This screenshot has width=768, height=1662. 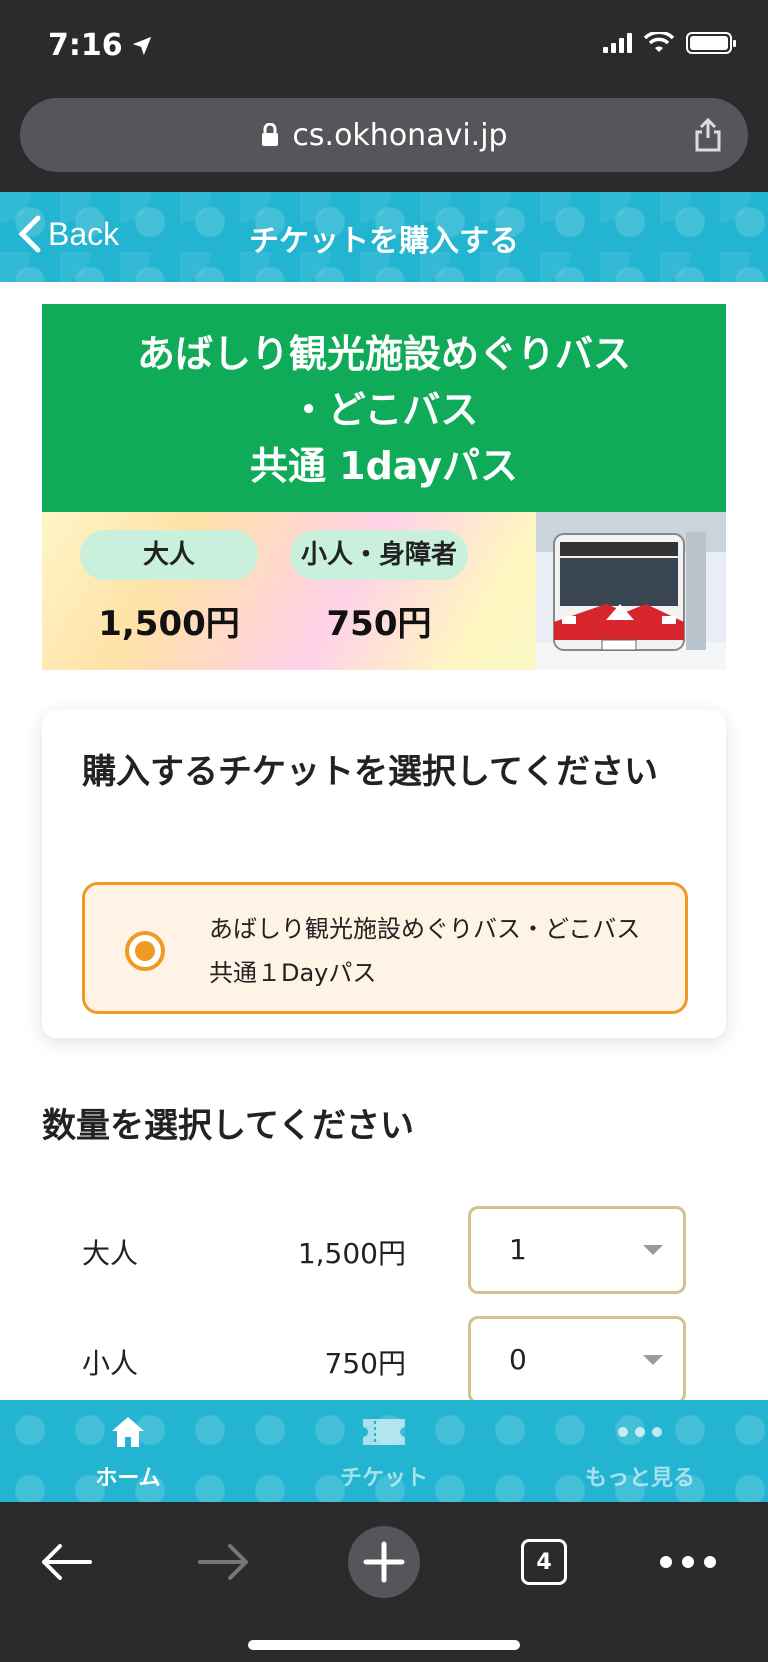 What do you see at coordinates (370, 772) in the screenshot?
I see `ticket-select-heading: 購入するチケットを選択してください` at bounding box center [370, 772].